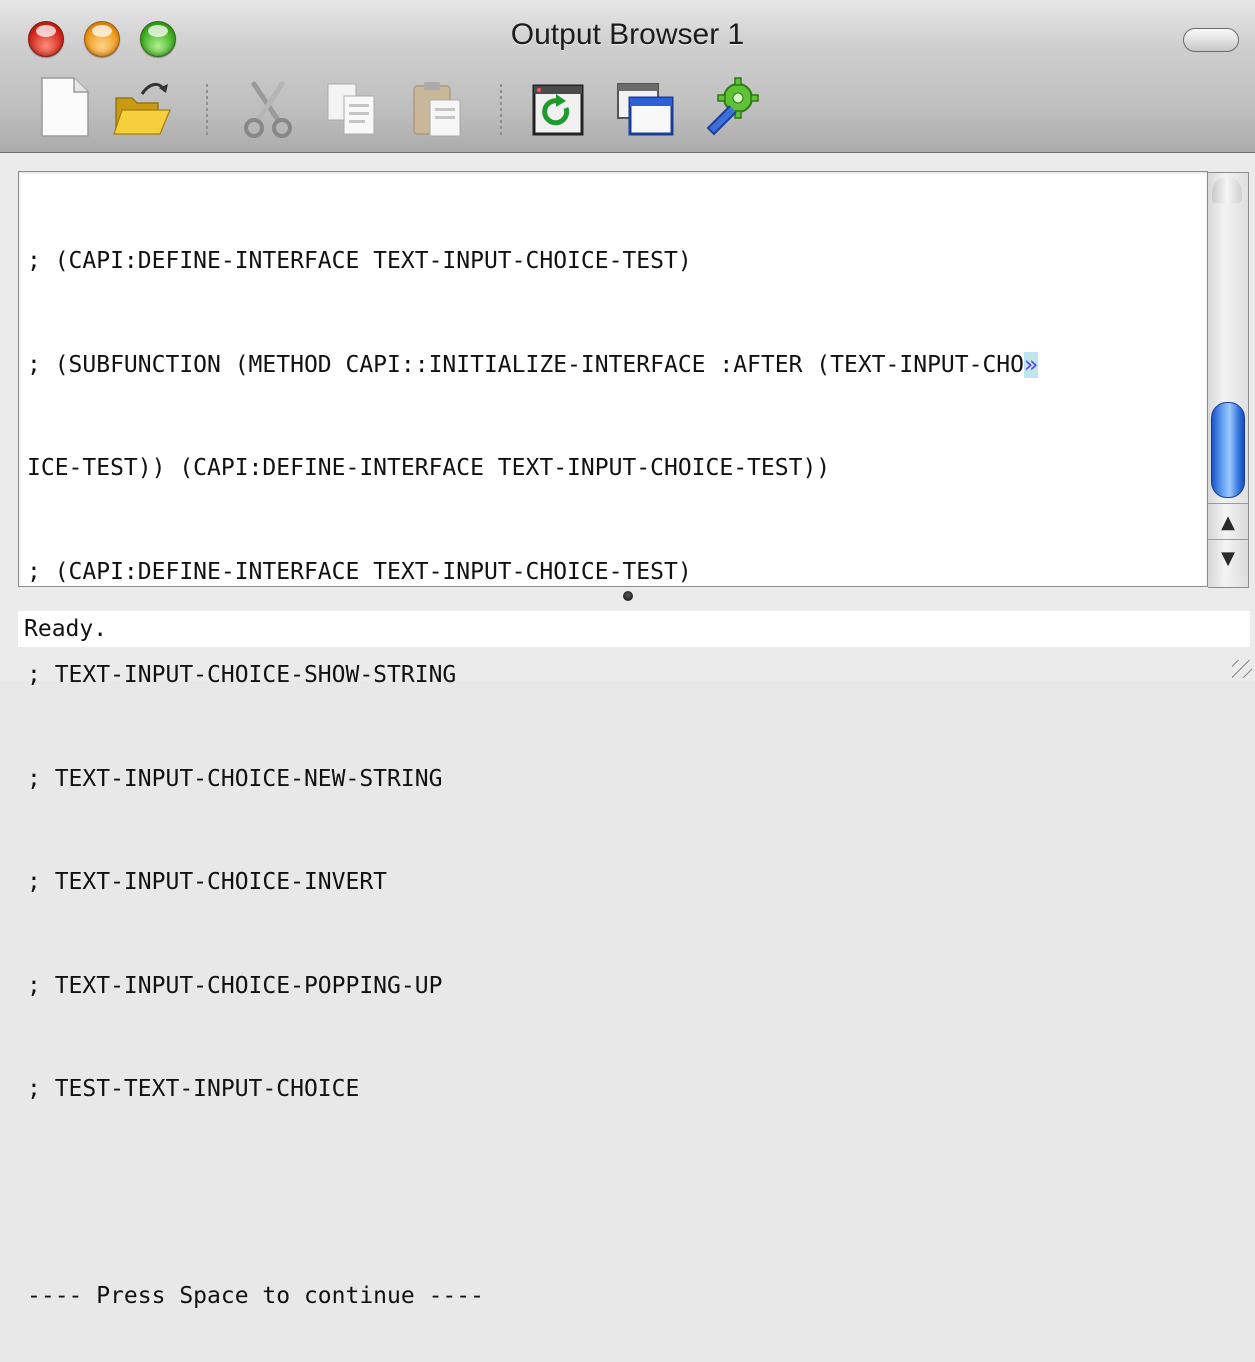 Image resolution: width=1255 pixels, height=1362 pixels. Describe the element at coordinates (207, 882) in the screenshot. I see `output-line: ; TEXT-INPUT-CHOICE-INVERT` at that location.